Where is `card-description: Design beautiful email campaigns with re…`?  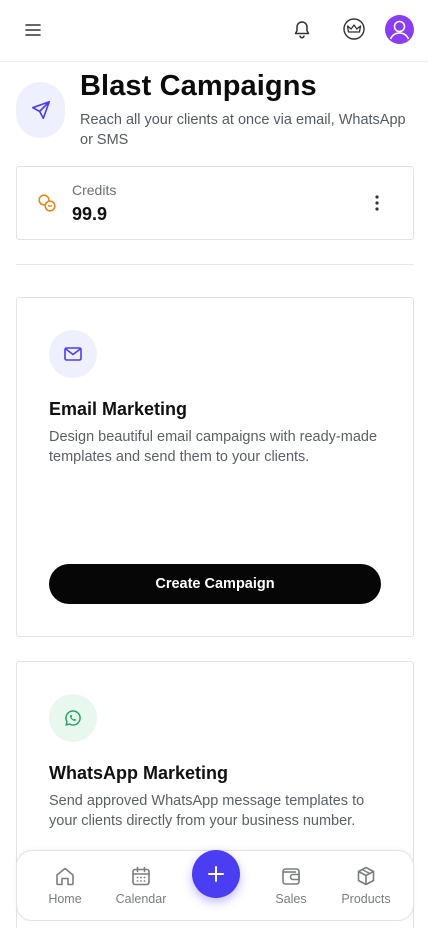 card-description: Design beautiful email campaigns with re… is located at coordinates (213, 447).